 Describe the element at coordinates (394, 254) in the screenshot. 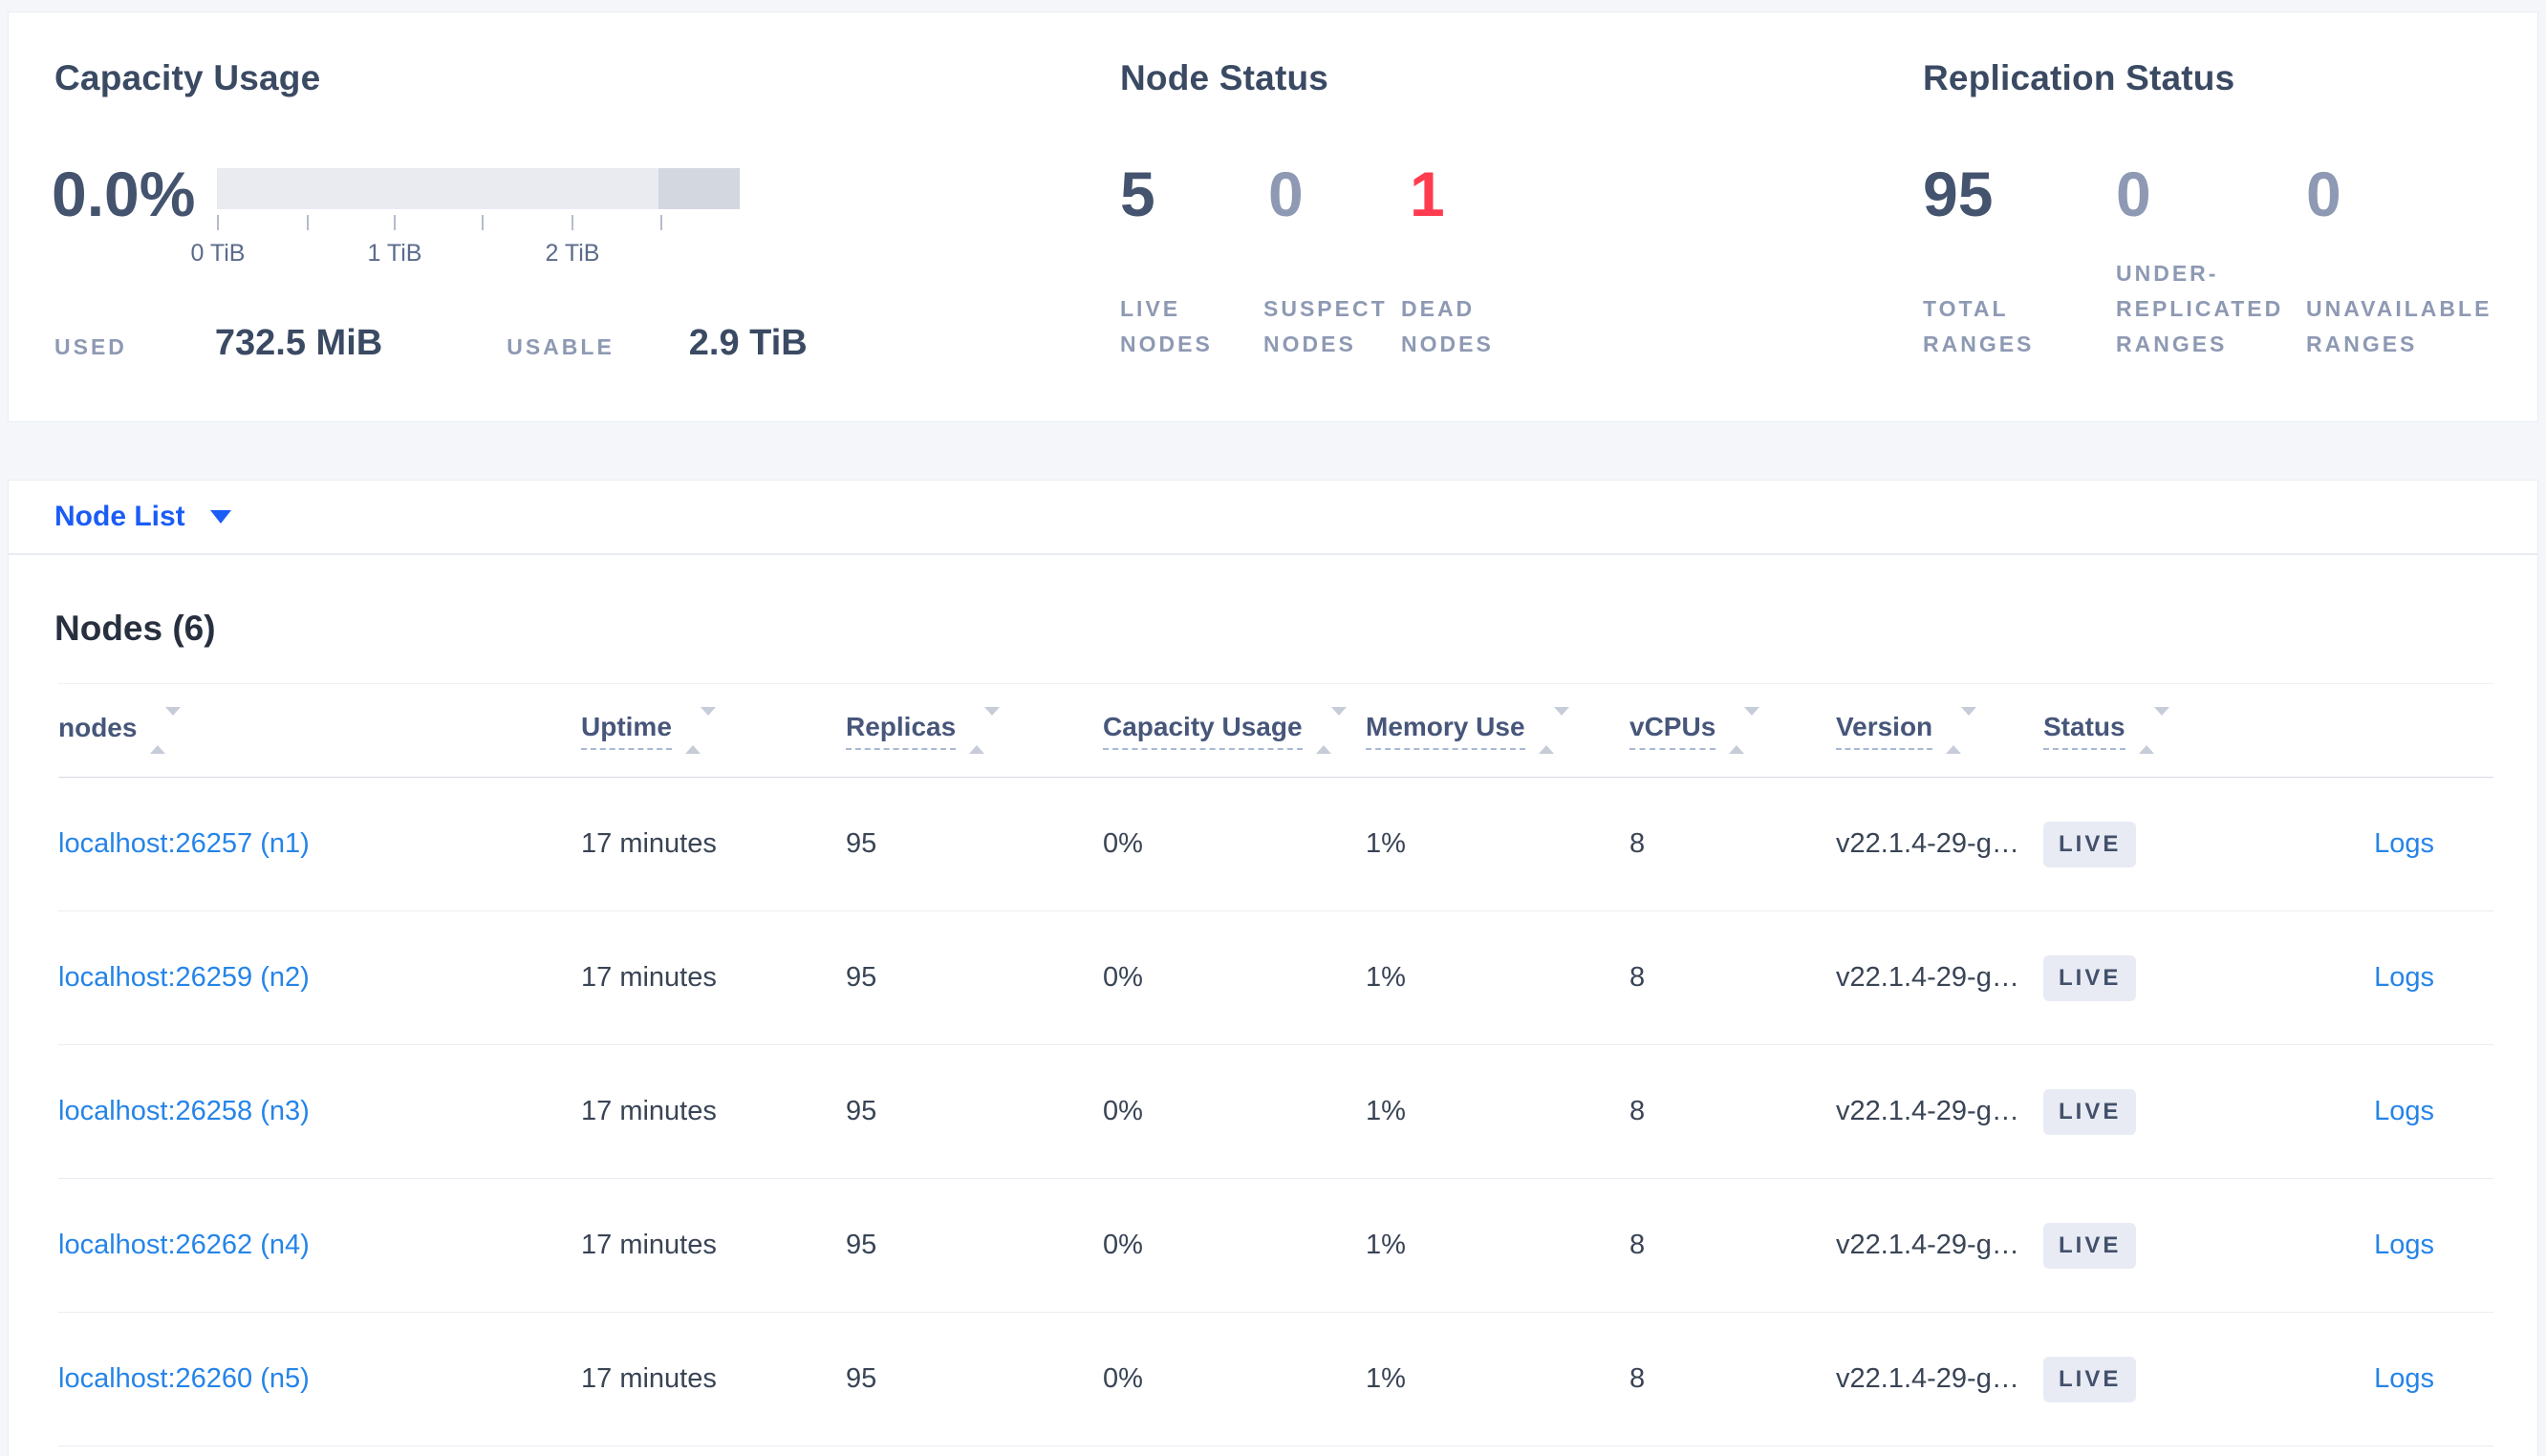

I see `axis-tick-label: 1 TiB` at that location.